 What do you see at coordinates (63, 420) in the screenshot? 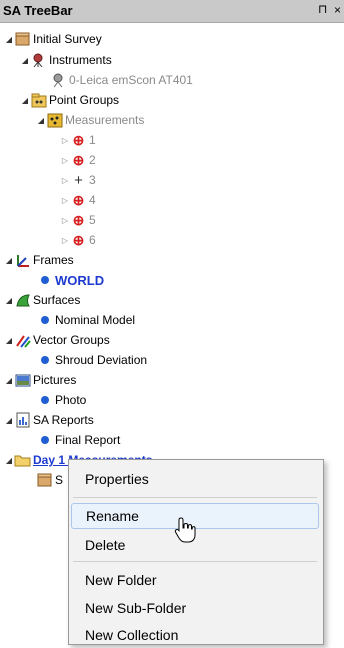
I see `tree-label: SA Reports` at bounding box center [63, 420].